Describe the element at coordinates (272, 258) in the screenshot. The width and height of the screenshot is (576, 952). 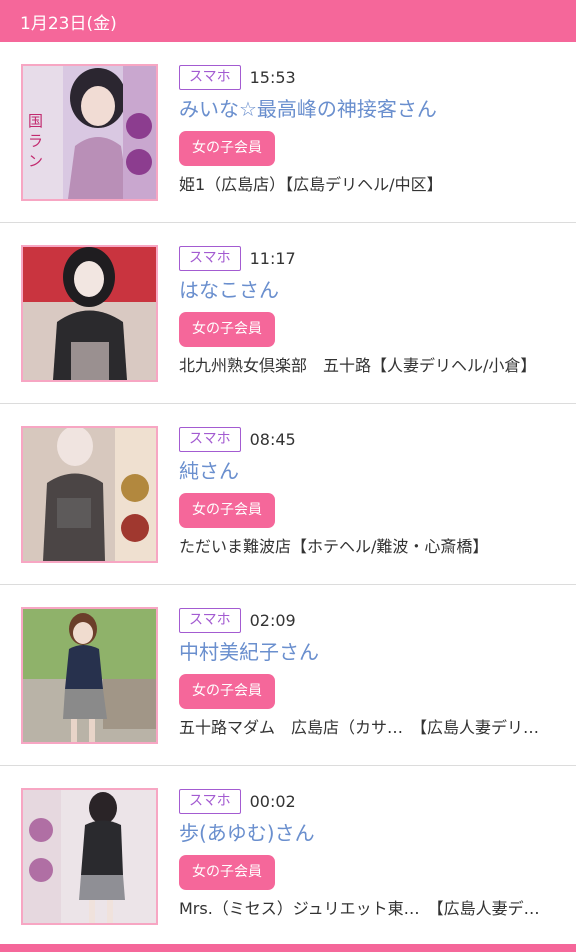
I see `post-time: 11:17` at that location.